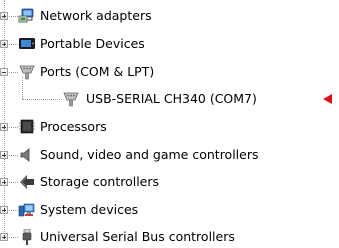 This screenshot has width=339, height=248. Describe the element at coordinates (137, 236) in the screenshot. I see `tree-item-label: Universal Serial Bus controllers` at that location.